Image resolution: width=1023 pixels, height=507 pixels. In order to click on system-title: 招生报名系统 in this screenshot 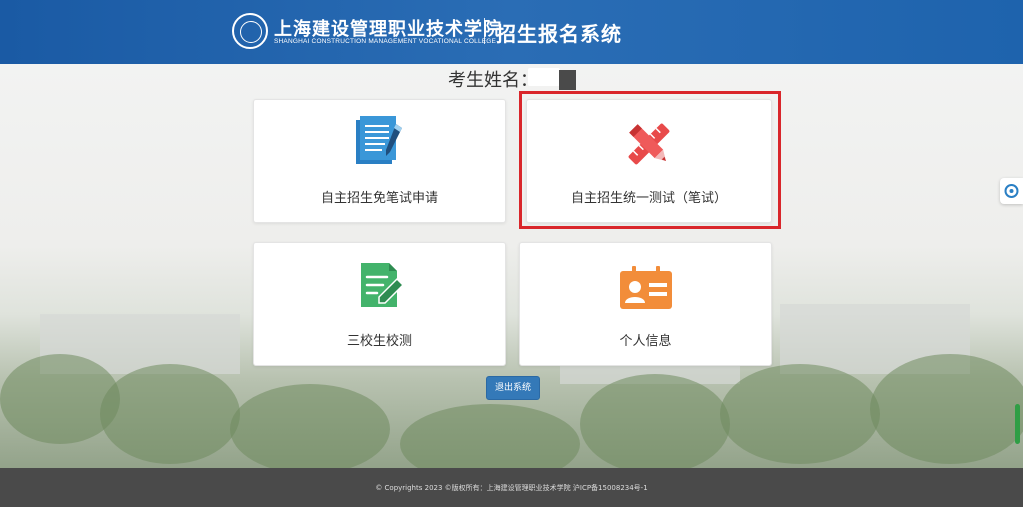, I will do `click(559, 34)`.